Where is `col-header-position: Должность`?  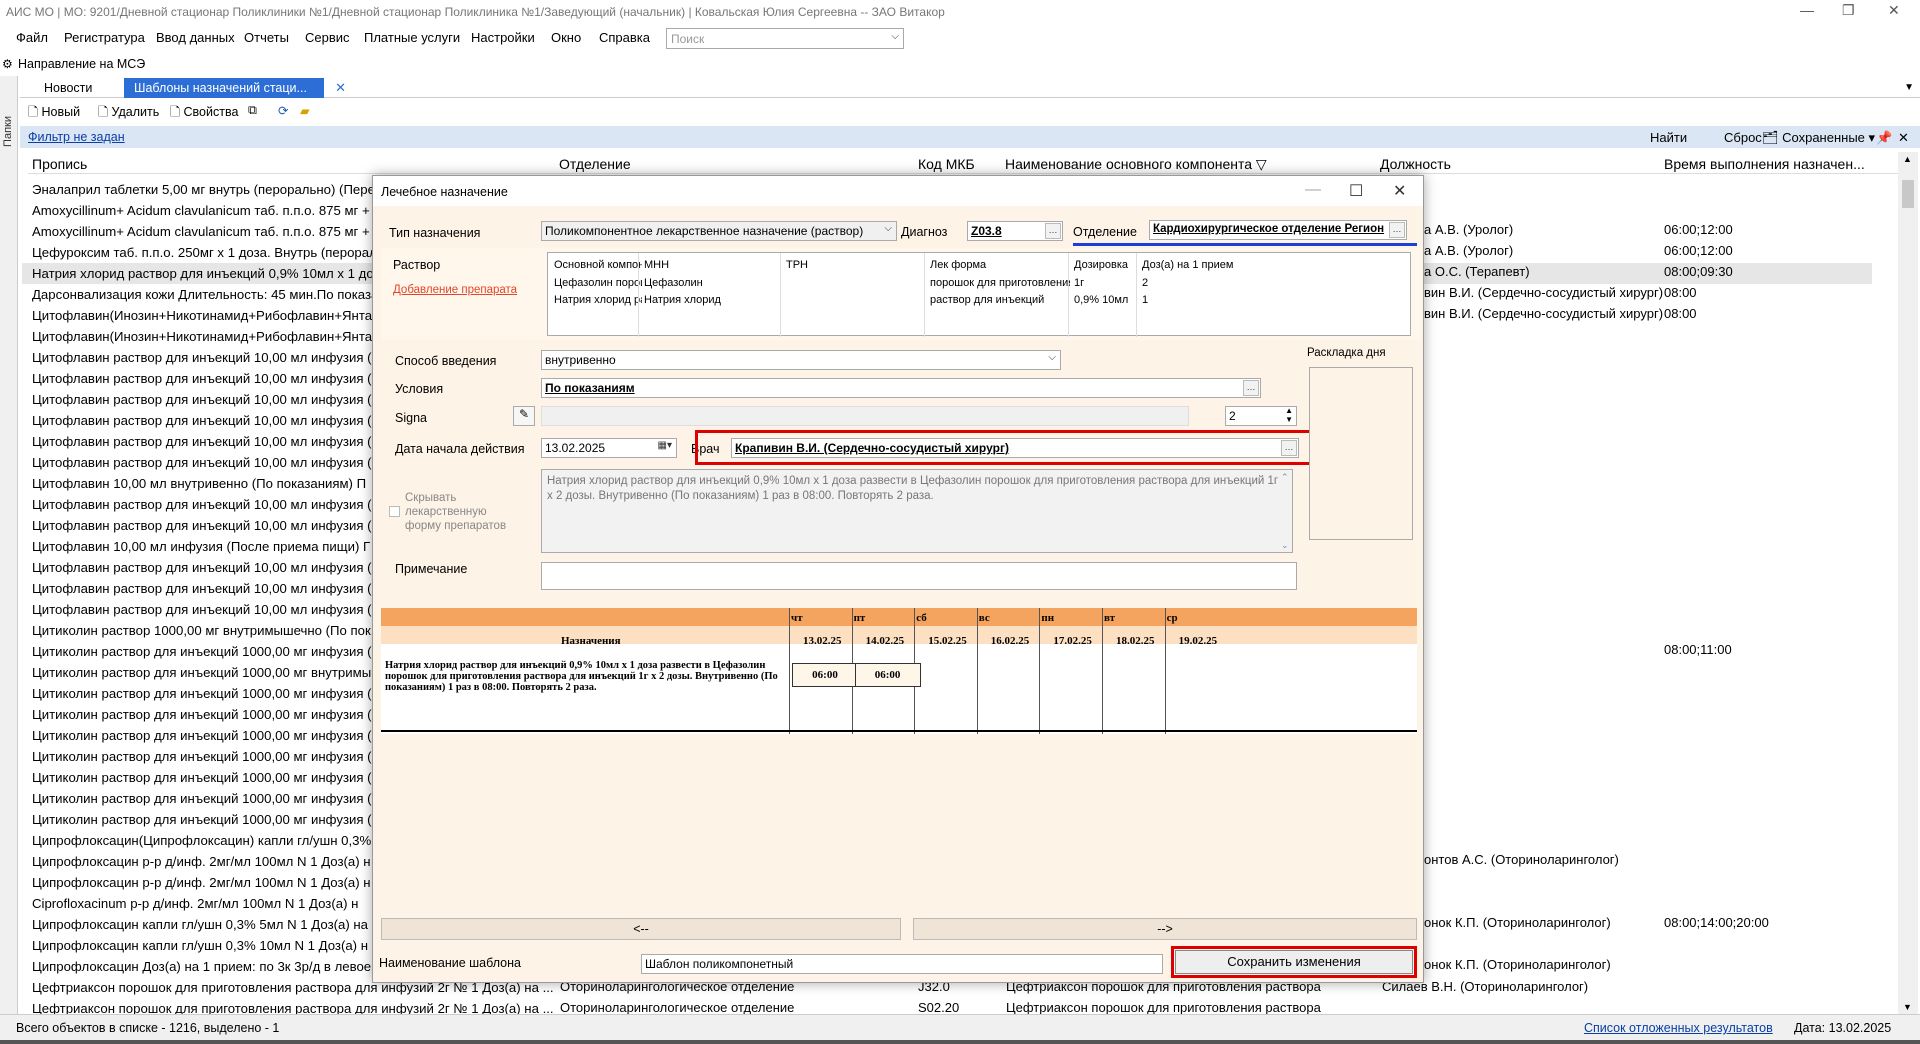
col-header-position: Должность is located at coordinates (1415, 164).